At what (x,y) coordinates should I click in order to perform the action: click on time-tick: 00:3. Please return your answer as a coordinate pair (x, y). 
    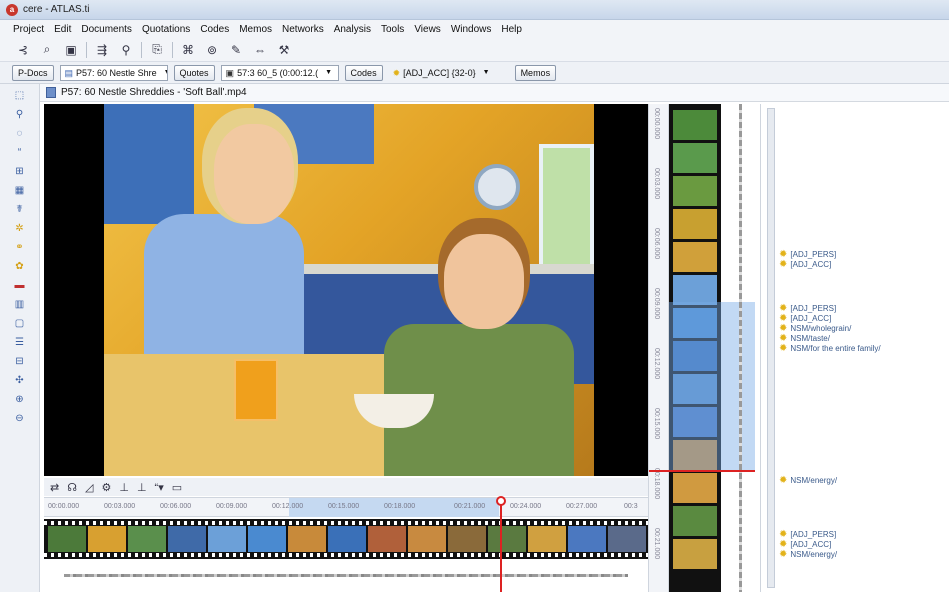
    Looking at the image, I should click on (631, 506).